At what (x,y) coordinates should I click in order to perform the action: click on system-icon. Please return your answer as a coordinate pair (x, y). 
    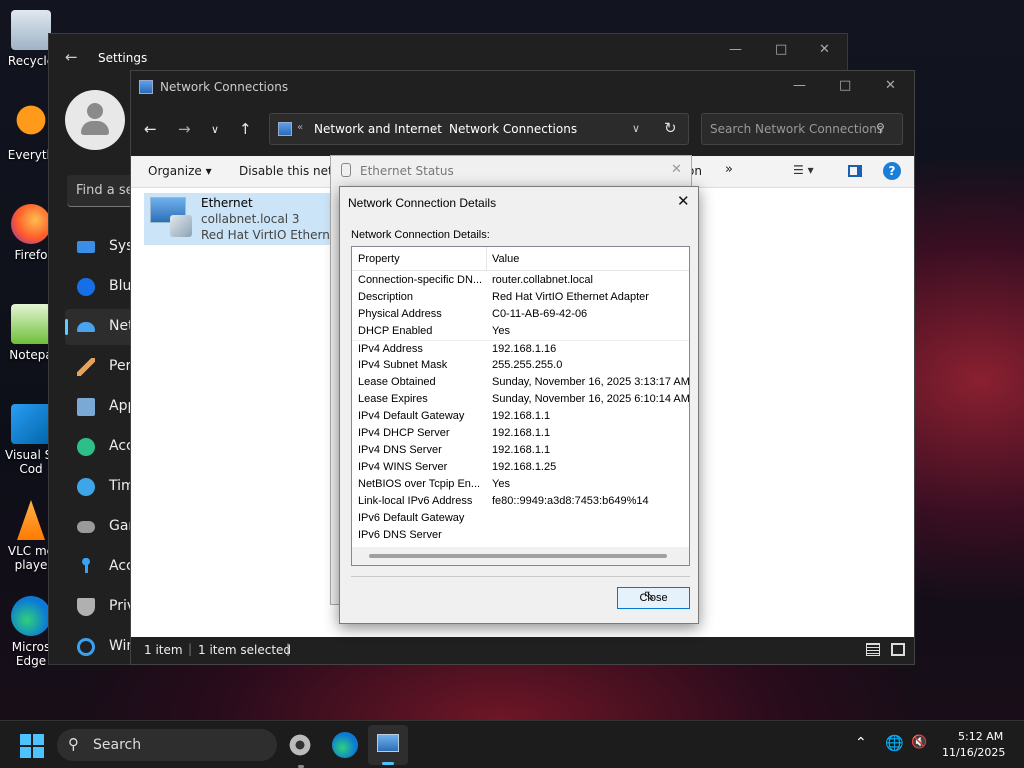
    Looking at the image, I should click on (86, 247).